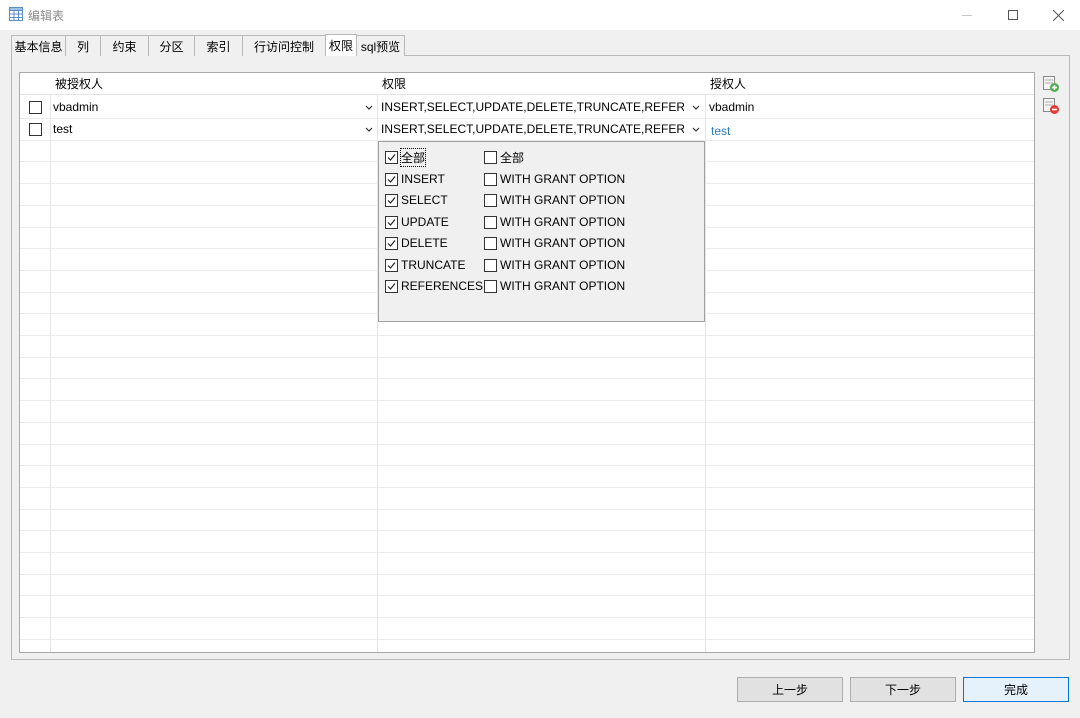 The image size is (1080, 718). What do you see at coordinates (171, 45) in the screenshot?
I see `tab-partitions: 分区` at bounding box center [171, 45].